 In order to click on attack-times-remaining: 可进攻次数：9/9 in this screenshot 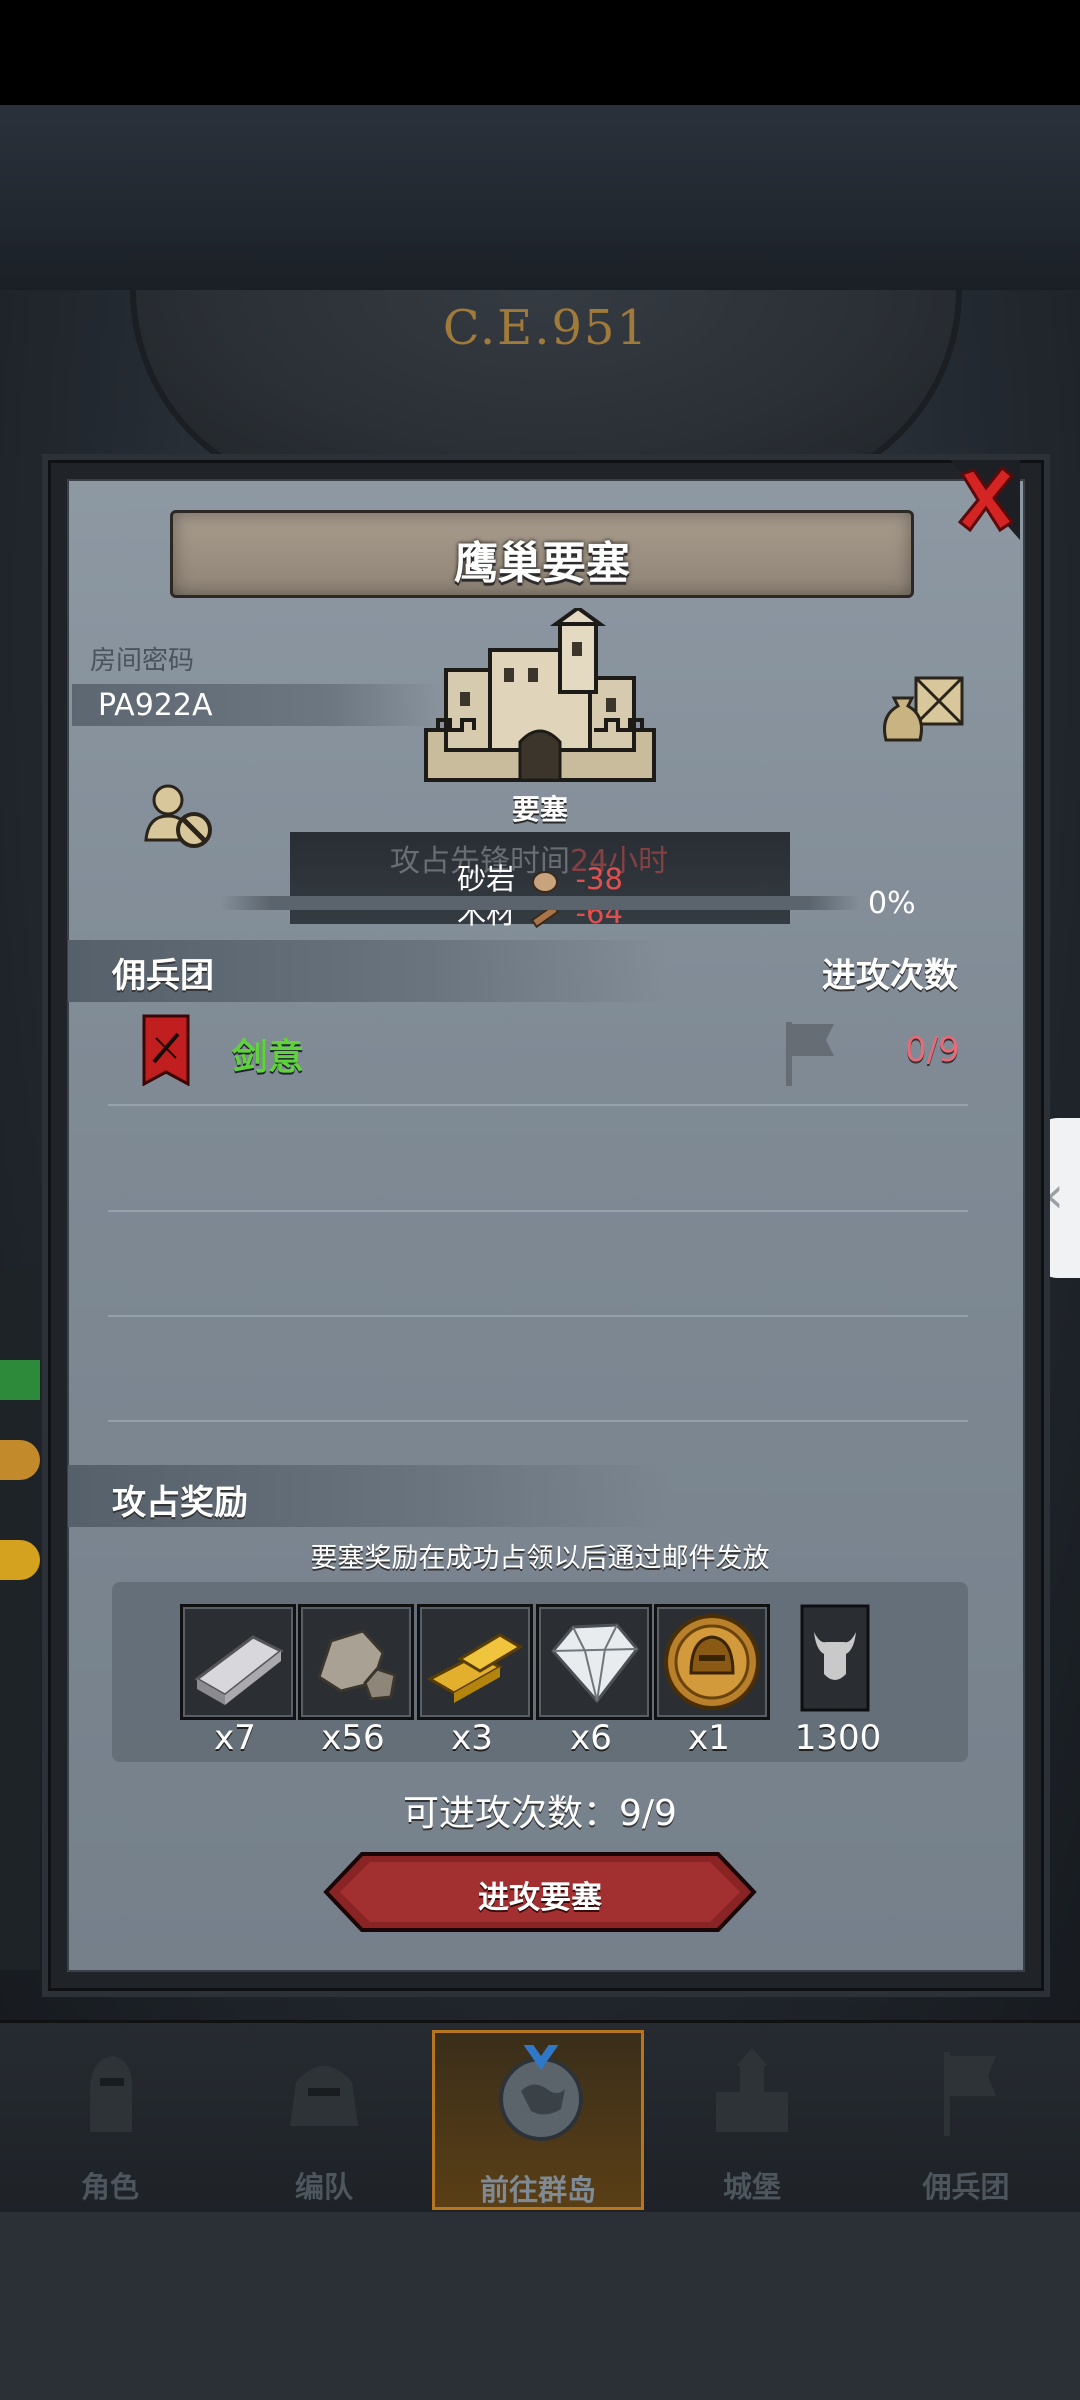, I will do `click(540, 1813)`.